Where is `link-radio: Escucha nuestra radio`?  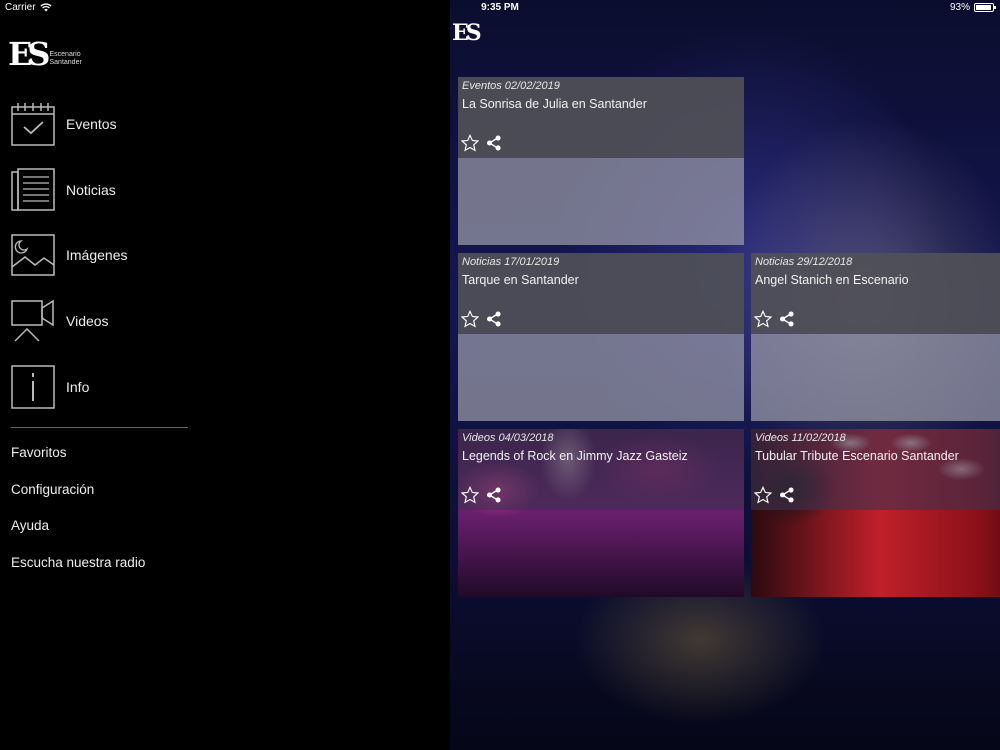 link-radio: Escucha nuestra radio is located at coordinates (78, 562).